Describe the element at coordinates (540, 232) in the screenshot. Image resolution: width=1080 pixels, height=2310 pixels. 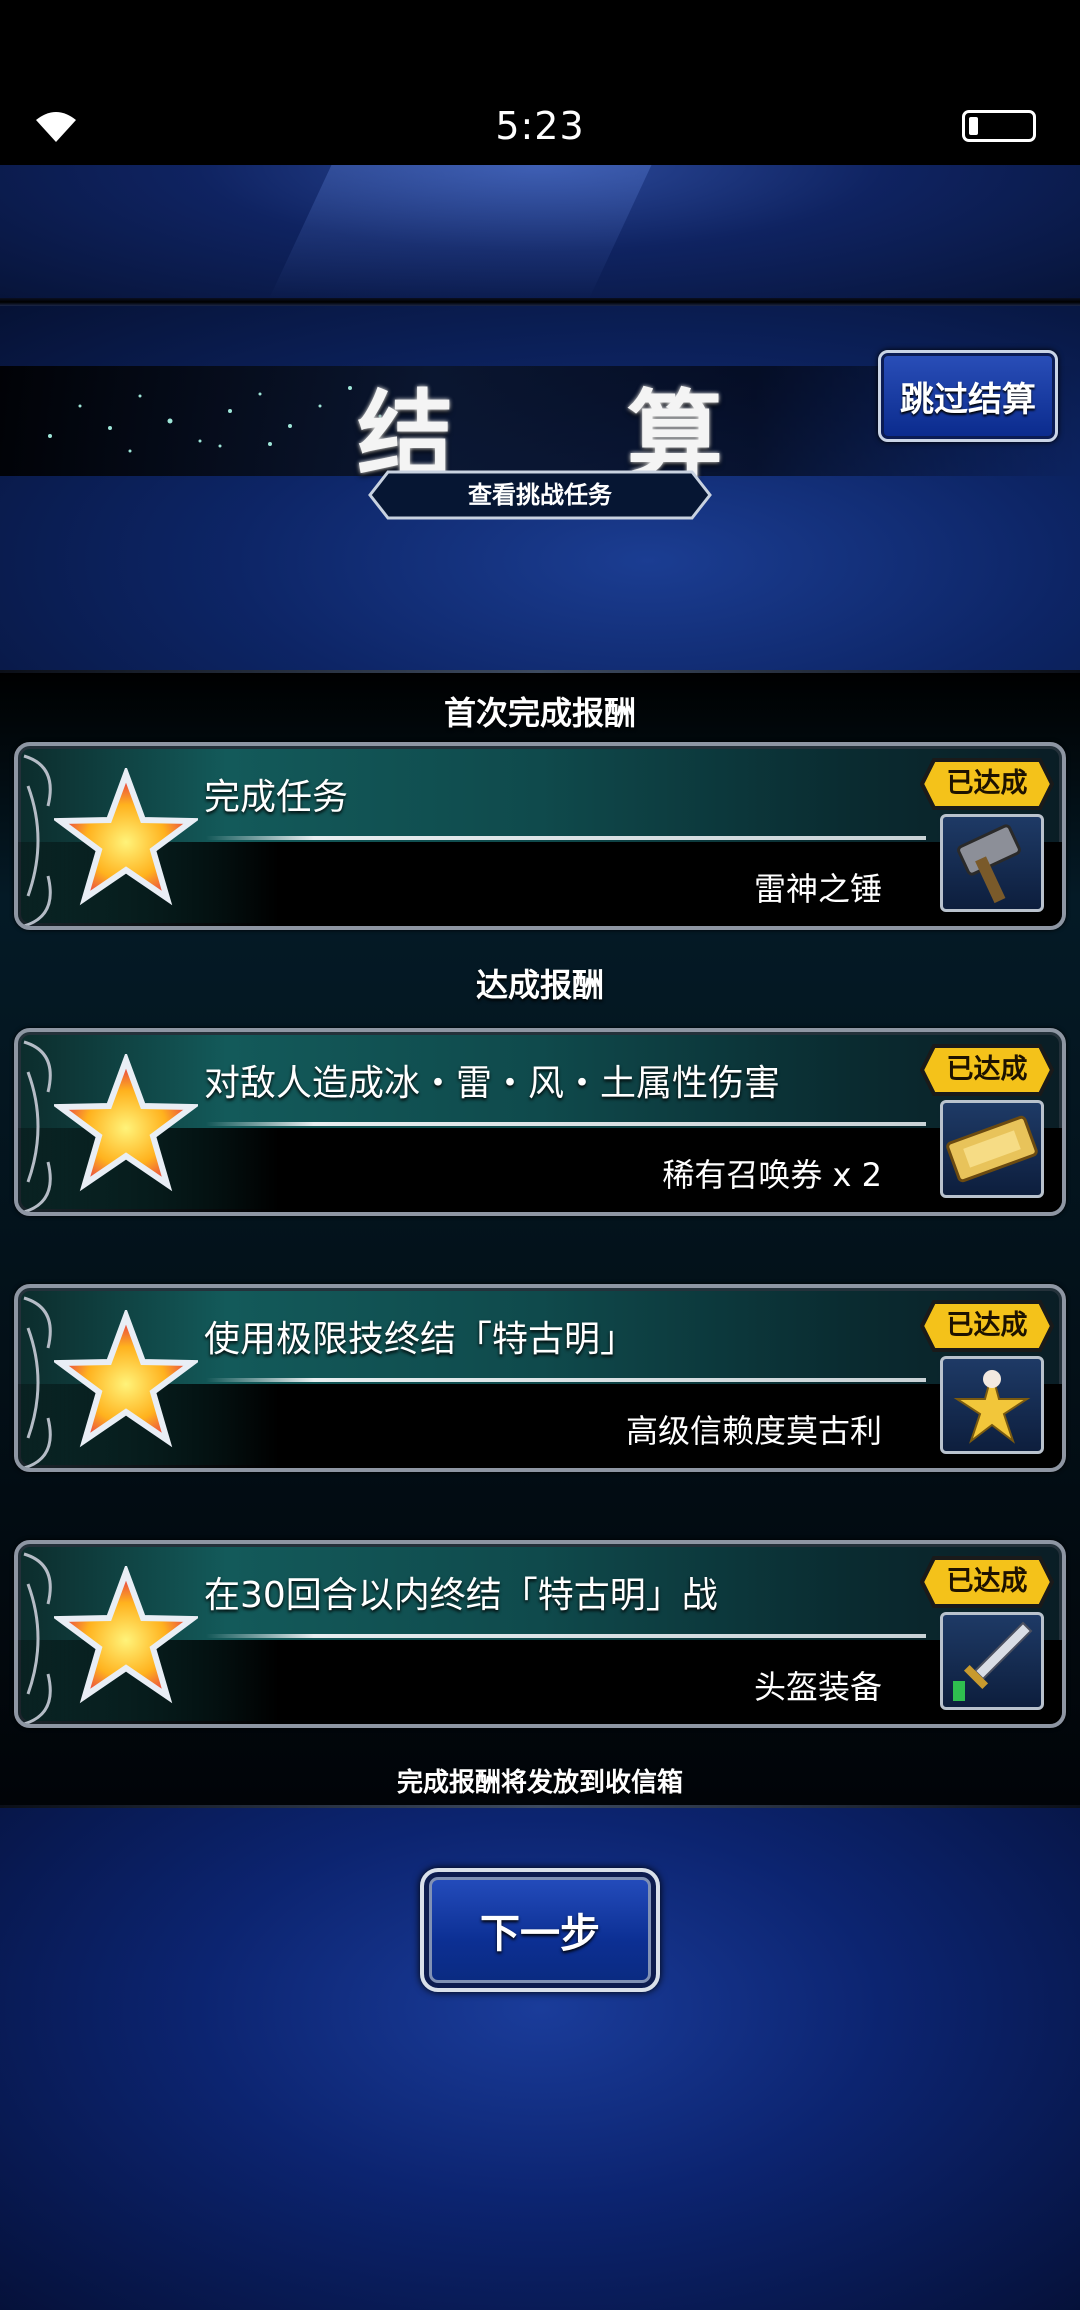
I see `top-banner` at that location.